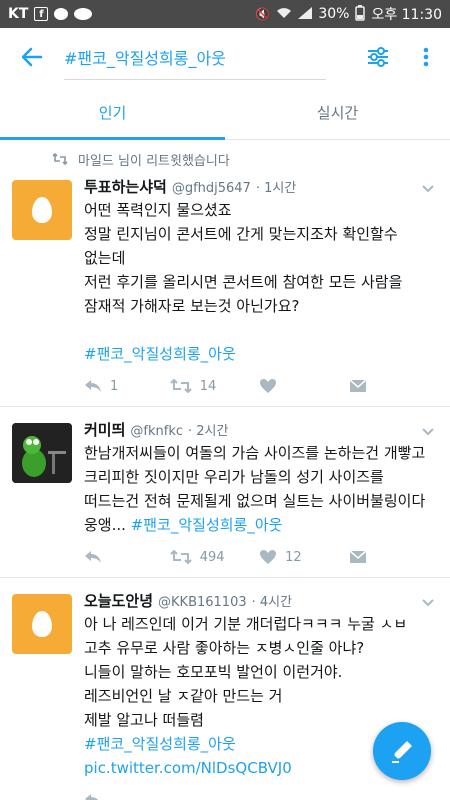 The image size is (450, 800). What do you see at coordinates (225, 14) in the screenshot?
I see `status-bar: KT f 🔇 30% 오후 11:30` at bounding box center [225, 14].